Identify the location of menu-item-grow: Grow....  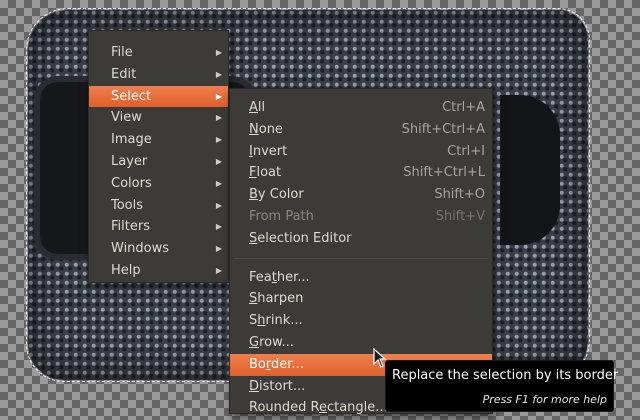
(361, 343).